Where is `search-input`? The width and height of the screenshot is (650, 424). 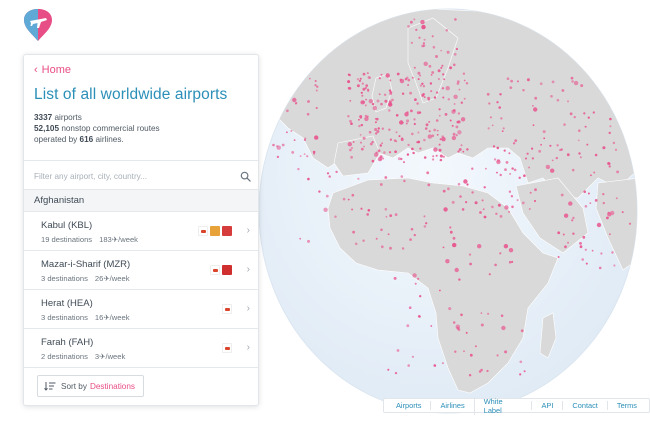 search-input is located at coordinates (129, 176).